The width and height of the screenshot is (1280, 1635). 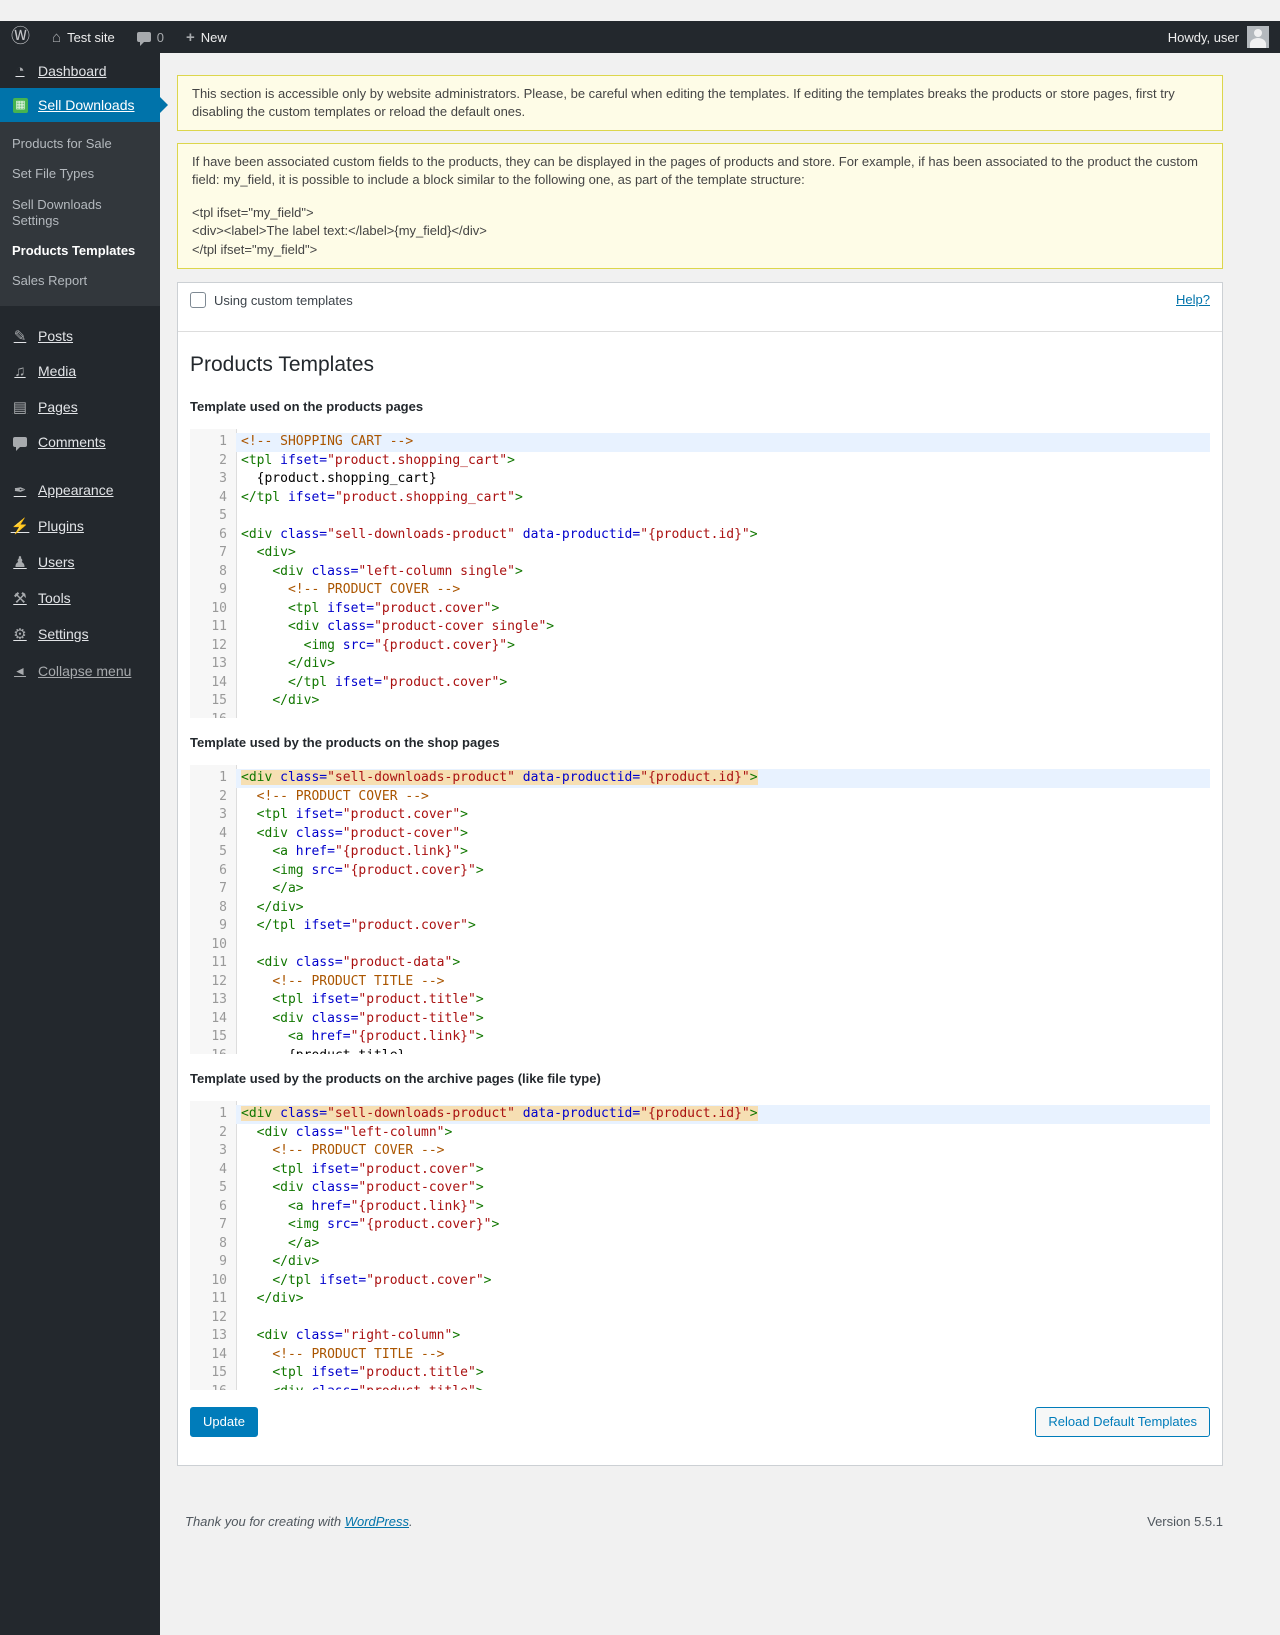 I want to click on sidebar-item-sell-downloads-settings: Sell Downloads Settings, so click(x=80, y=213).